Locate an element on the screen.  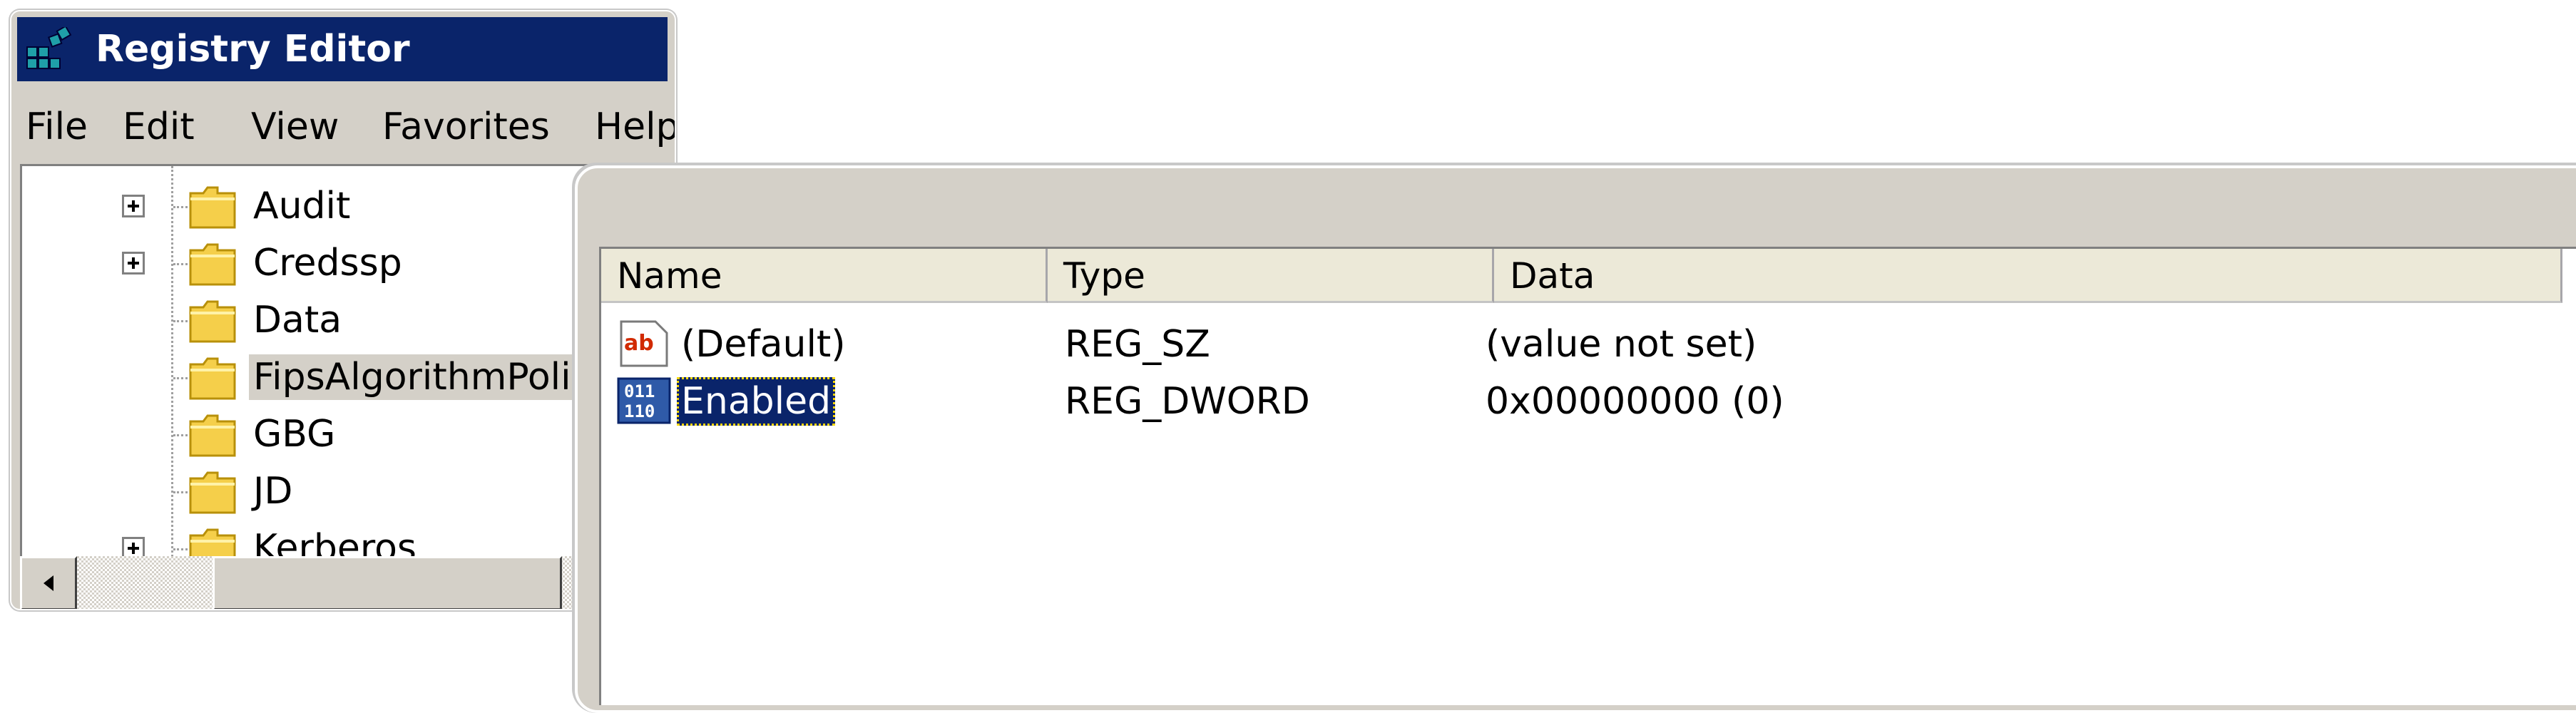
svg-text: 110 is located at coordinates (640, 411).